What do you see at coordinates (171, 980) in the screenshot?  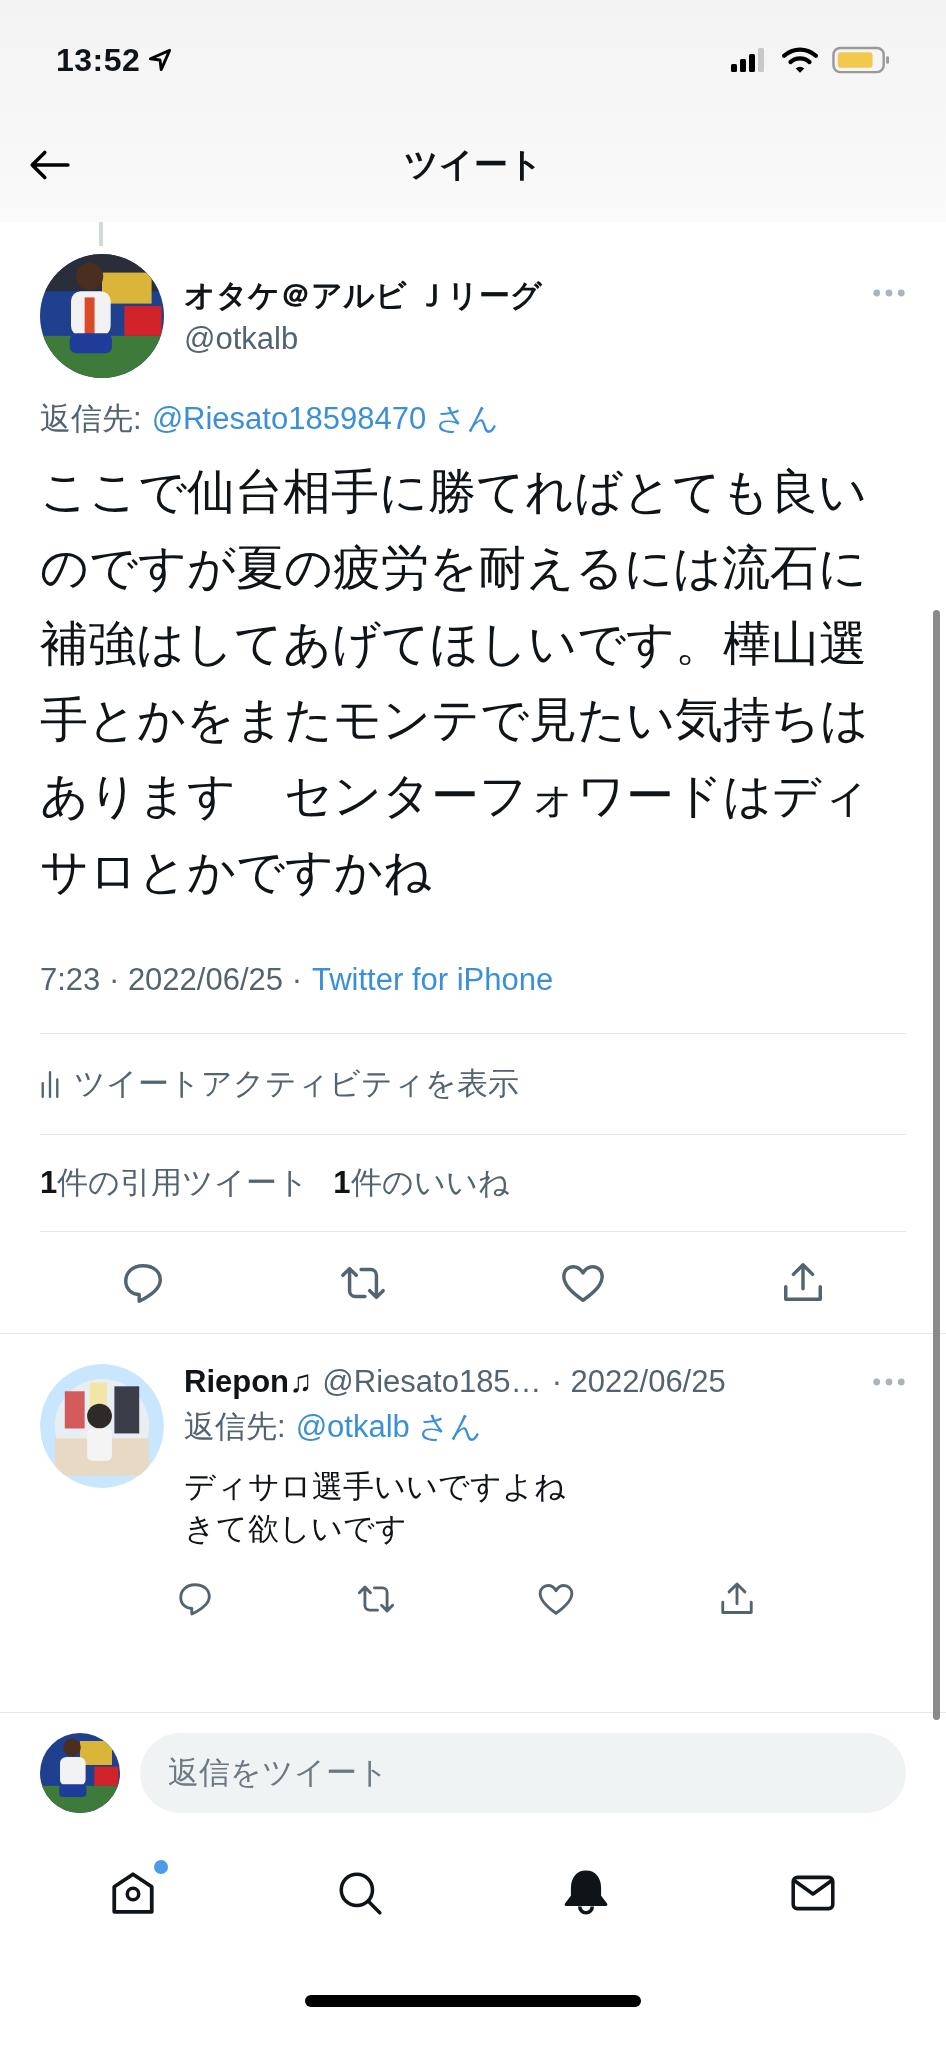 I see `tweet-timestamp: 7:23 · 2022/06/25 ·` at bounding box center [171, 980].